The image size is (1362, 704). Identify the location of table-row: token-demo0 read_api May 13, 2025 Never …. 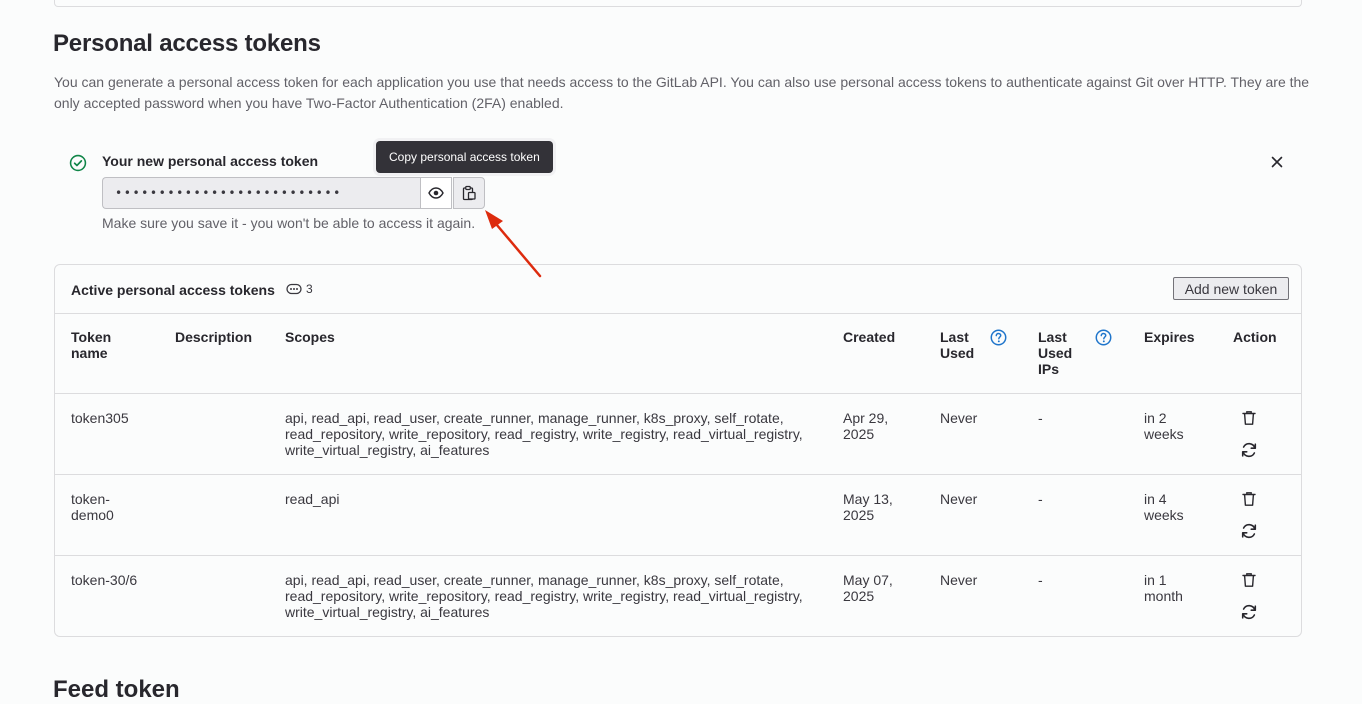
(678, 515).